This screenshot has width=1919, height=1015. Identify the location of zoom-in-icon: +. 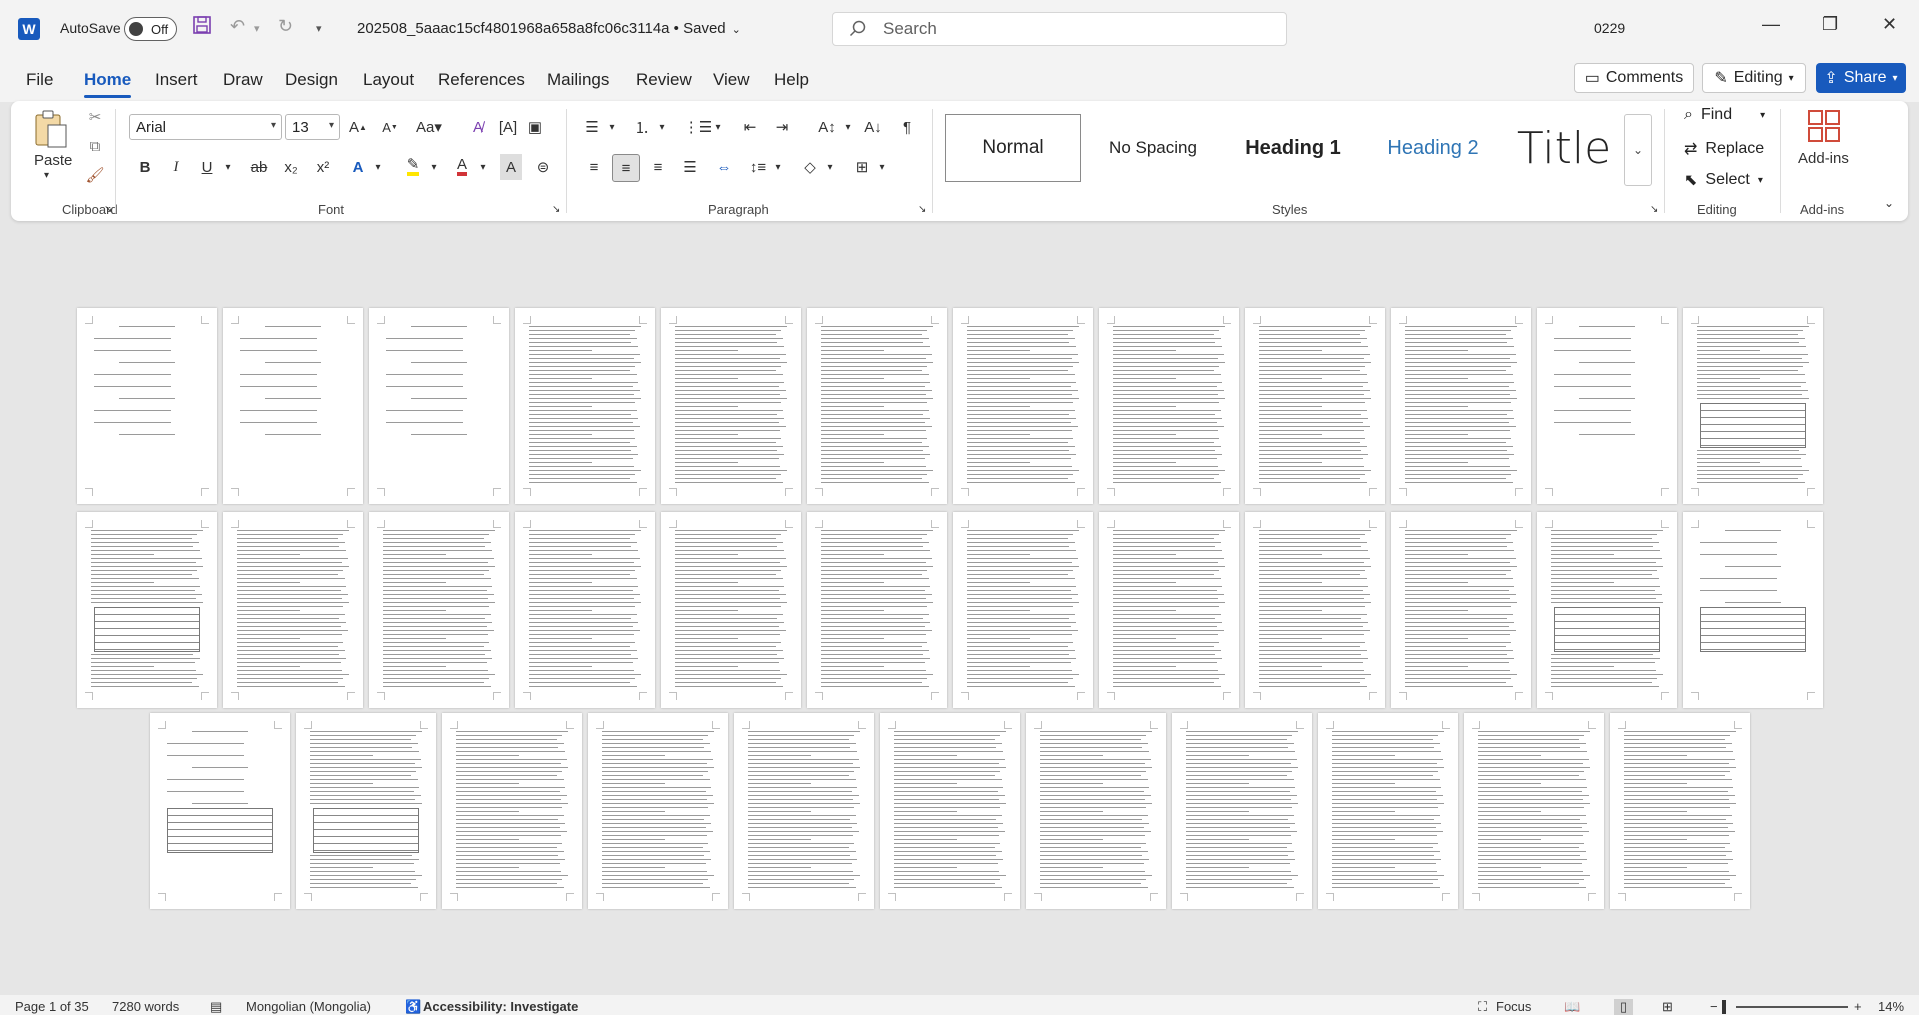
(1858, 1006).